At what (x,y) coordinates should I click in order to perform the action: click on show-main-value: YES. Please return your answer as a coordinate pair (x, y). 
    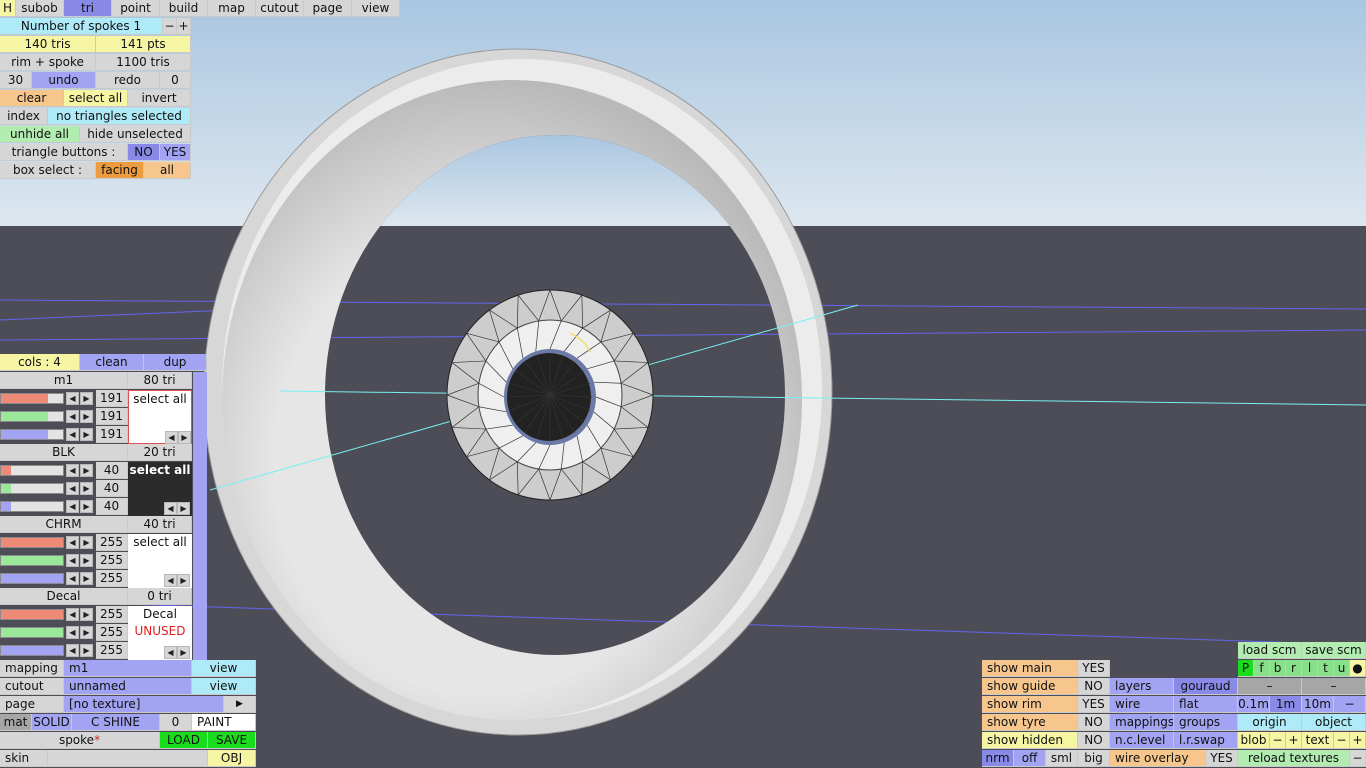
    Looking at the image, I should click on (1094, 668).